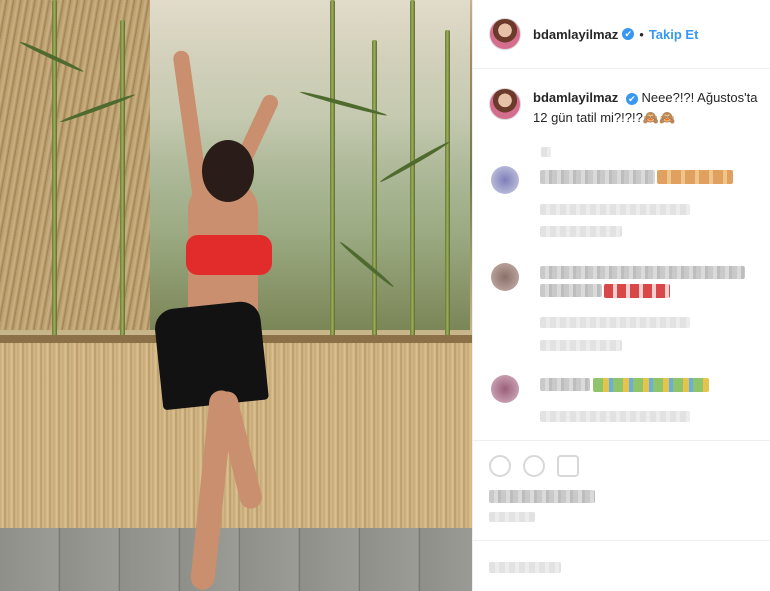 The width and height of the screenshot is (770, 591). What do you see at coordinates (546, 152) in the screenshot?
I see `redacted-text` at bounding box center [546, 152].